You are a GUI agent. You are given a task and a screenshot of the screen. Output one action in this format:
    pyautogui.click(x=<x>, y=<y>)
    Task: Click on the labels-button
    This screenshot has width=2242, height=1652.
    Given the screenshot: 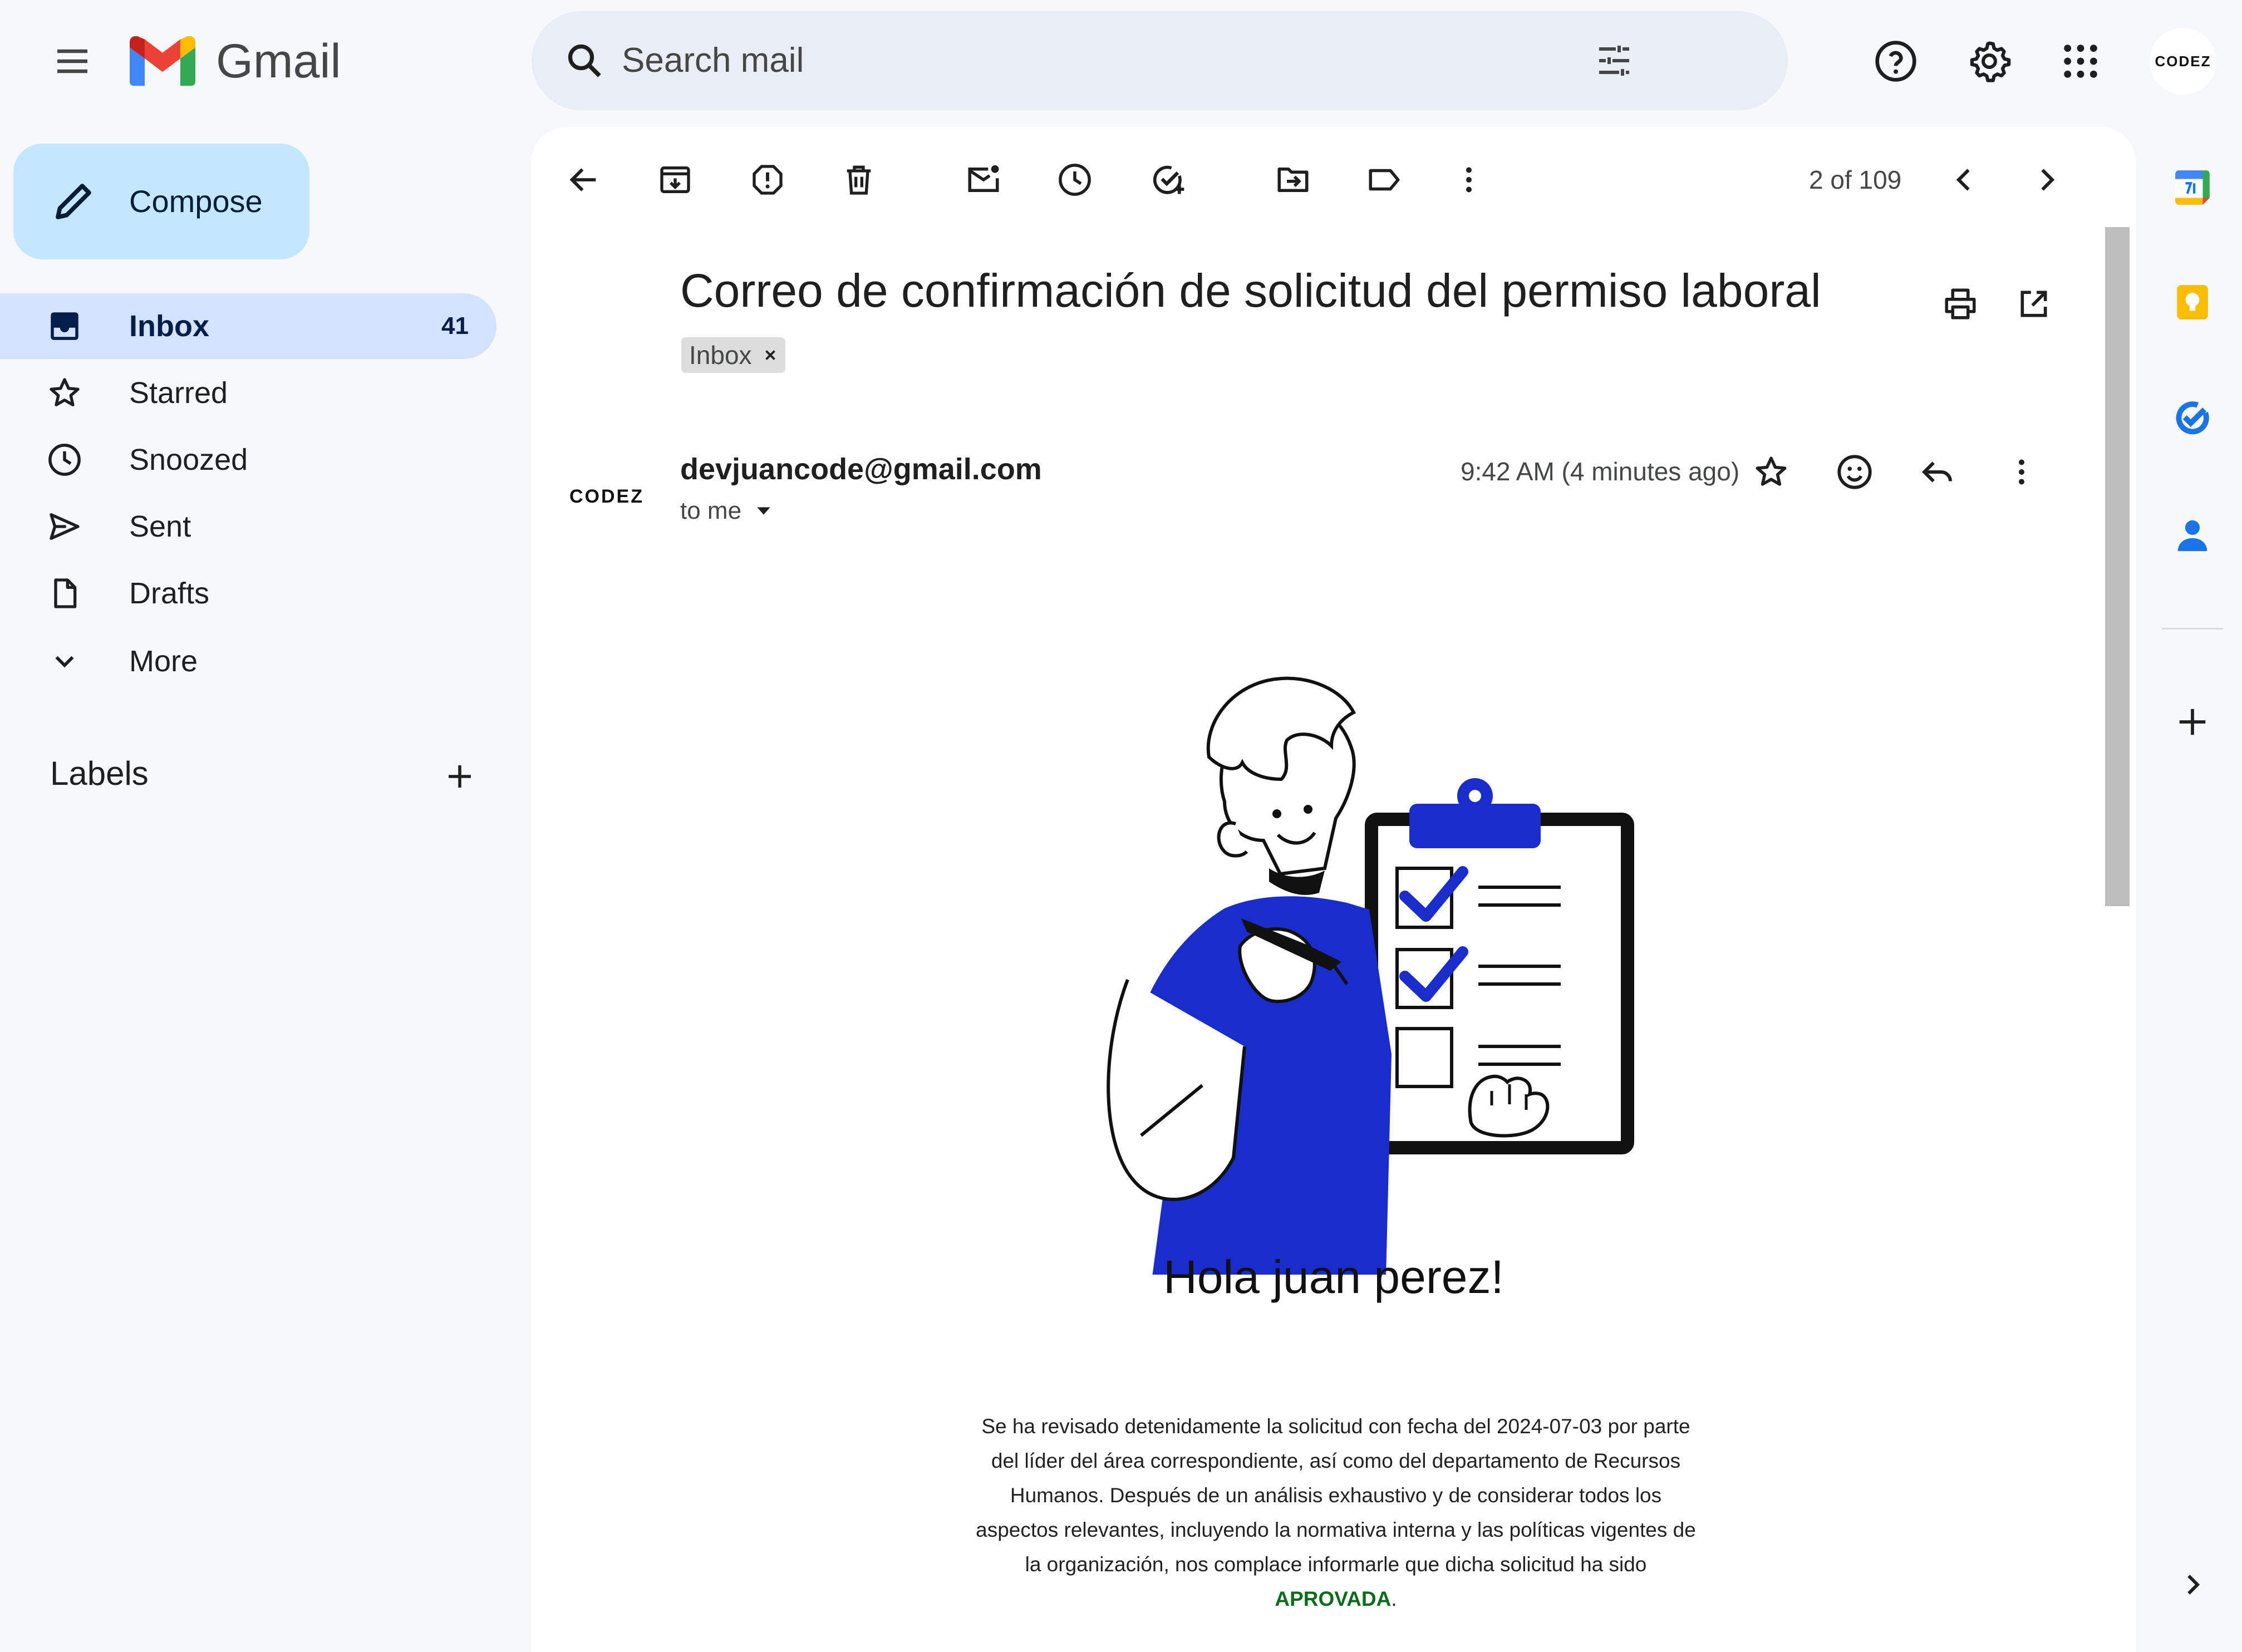 What is the action you would take?
    pyautogui.click(x=1384, y=179)
    